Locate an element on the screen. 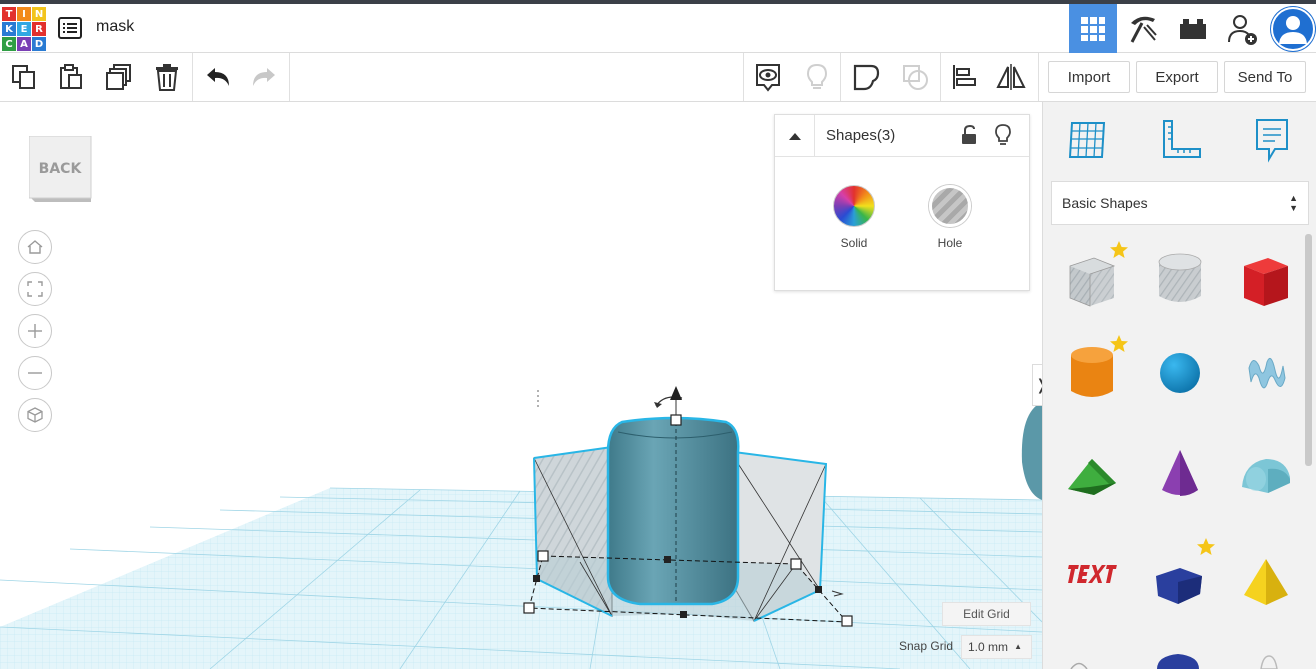 Image resolution: width=1316 pixels, height=669 pixels. header-bar: TIN KER CAD mask is located at coordinates (658, 28).